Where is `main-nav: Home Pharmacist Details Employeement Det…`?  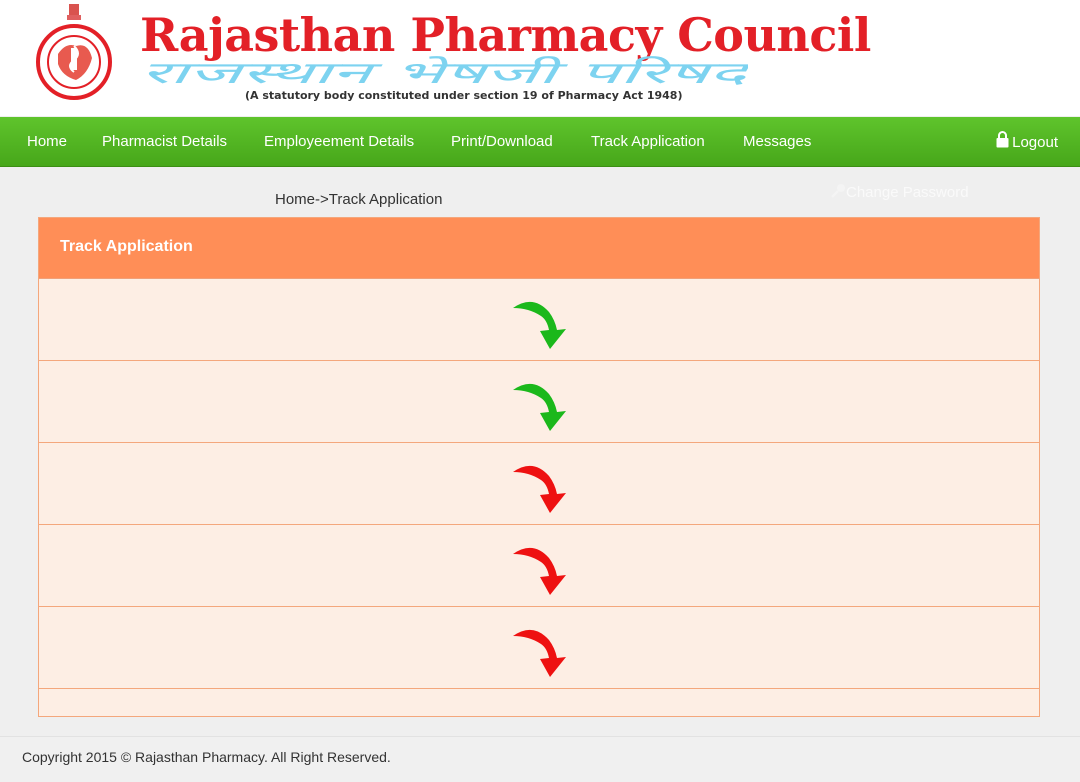 main-nav: Home Pharmacist Details Employeement Det… is located at coordinates (540, 142).